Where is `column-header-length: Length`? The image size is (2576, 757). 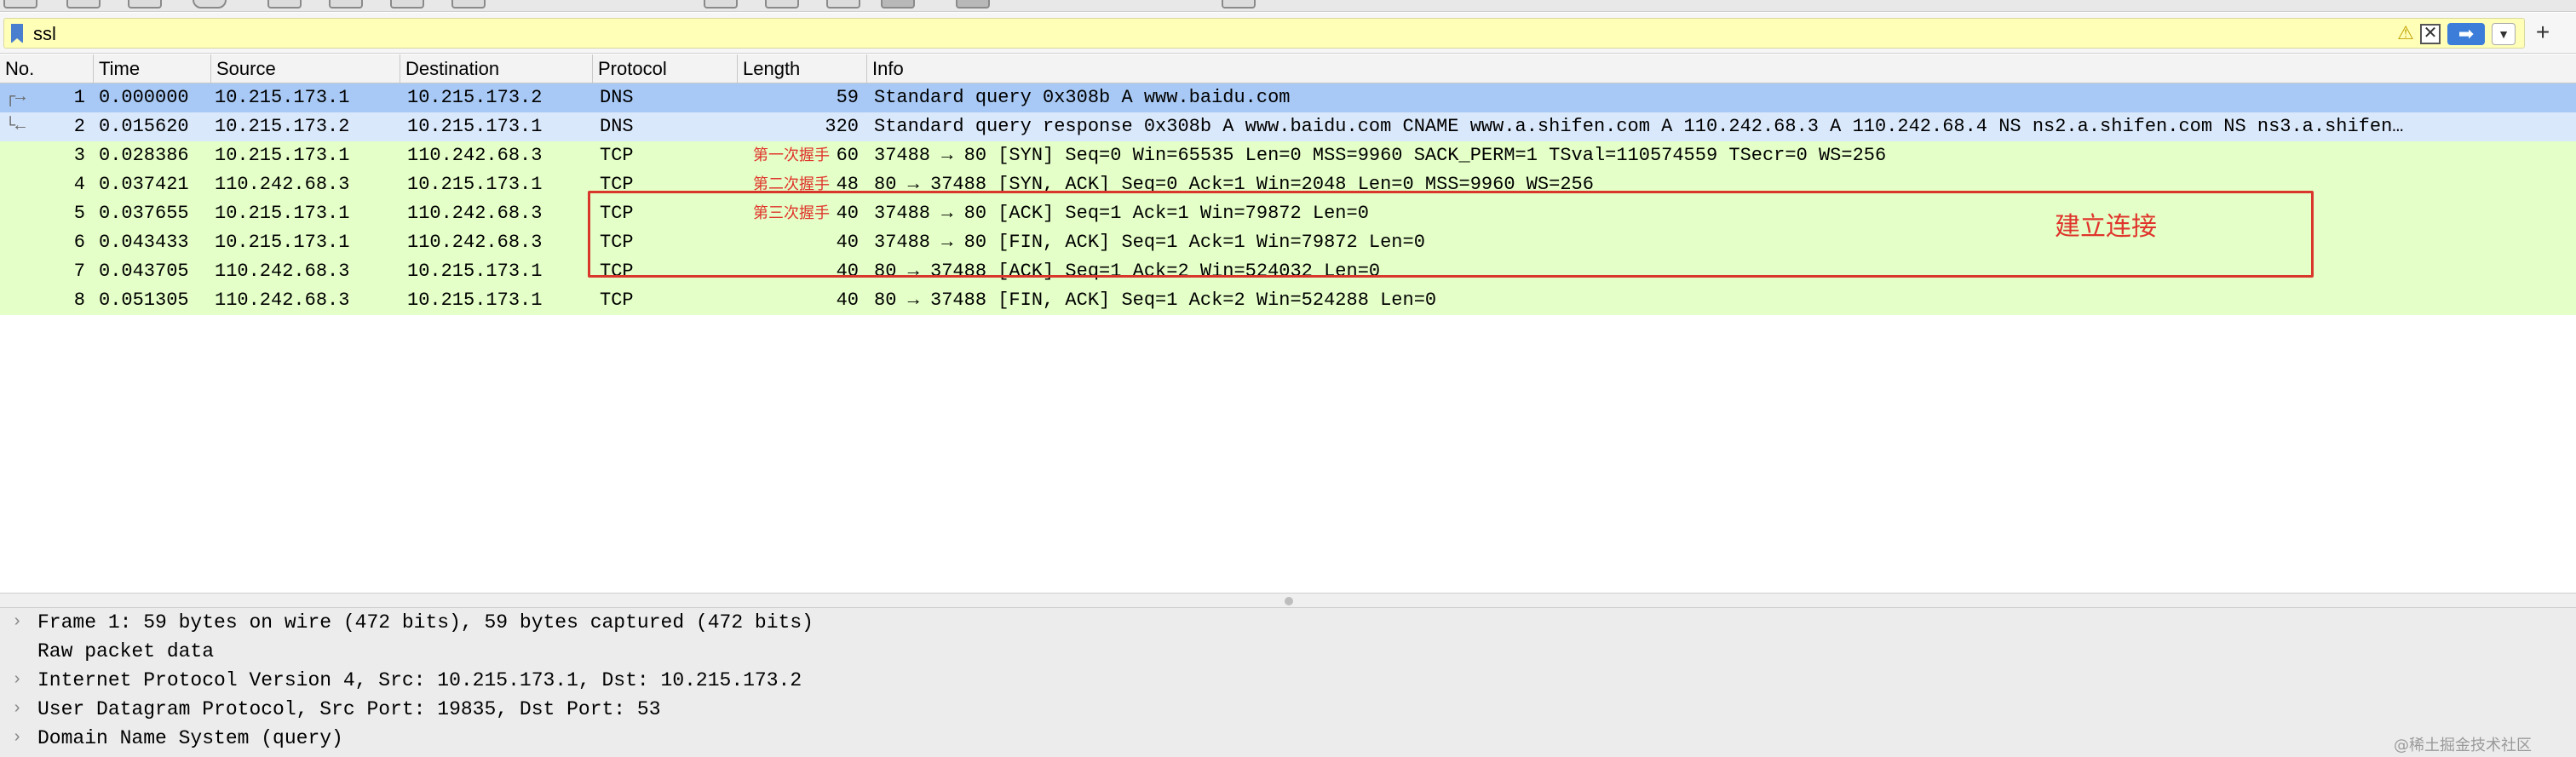
column-header-length: Length is located at coordinates (803, 68).